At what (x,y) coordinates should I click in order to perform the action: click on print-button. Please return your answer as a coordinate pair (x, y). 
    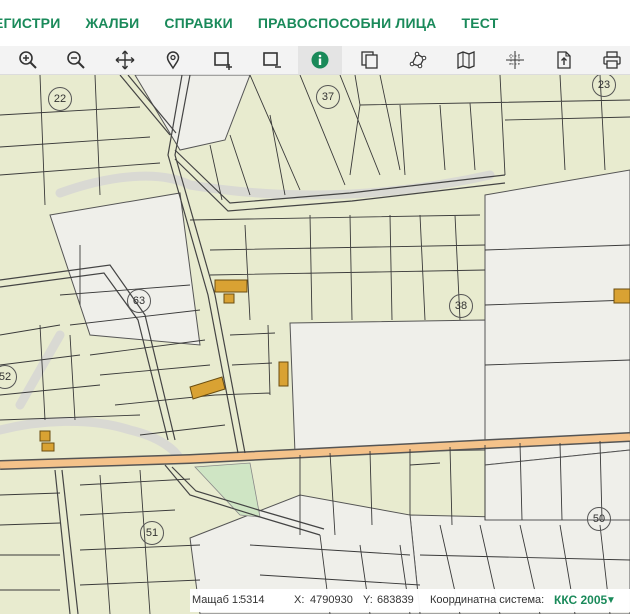
    Looking at the image, I should click on (610, 60).